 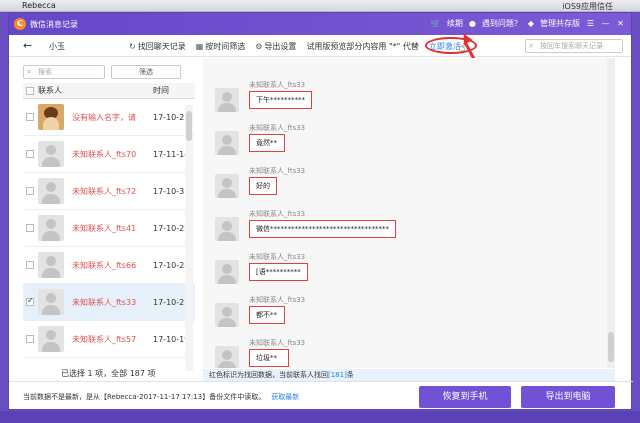 I want to click on share-link: 管理共存版, so click(x=560, y=23).